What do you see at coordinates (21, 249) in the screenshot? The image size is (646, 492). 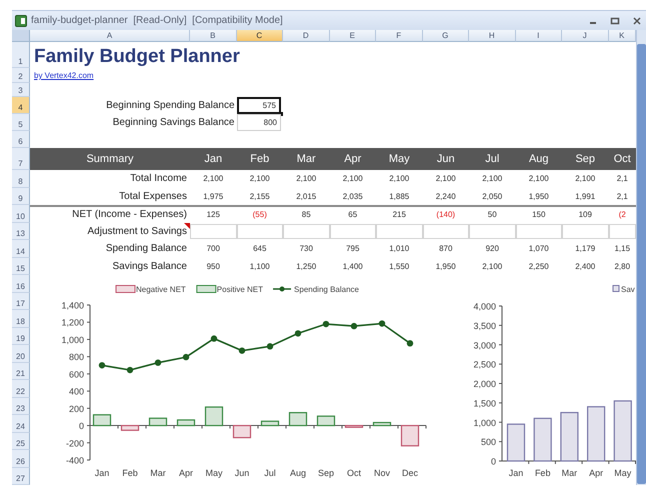 I see `row-header: 14` at bounding box center [21, 249].